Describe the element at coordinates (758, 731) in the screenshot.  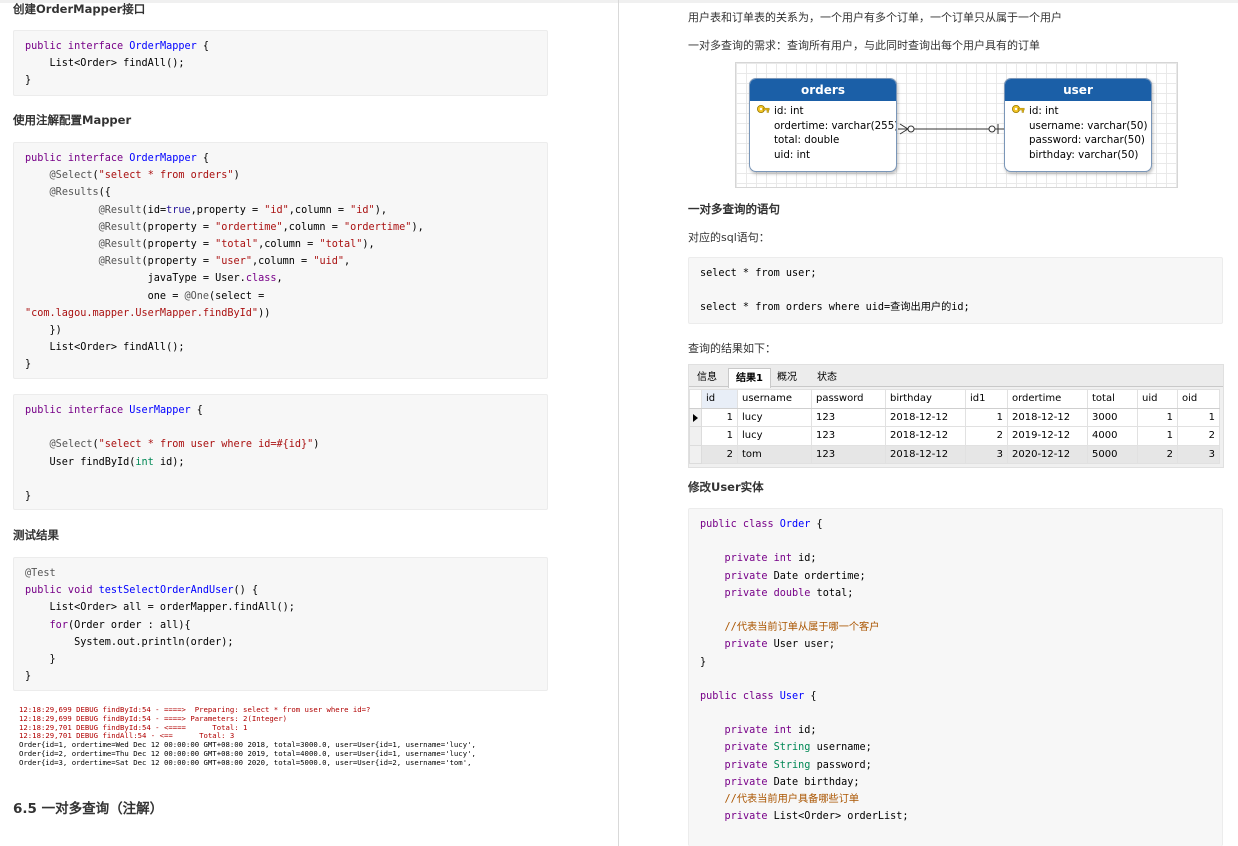
I see `code-token: private int` at that location.